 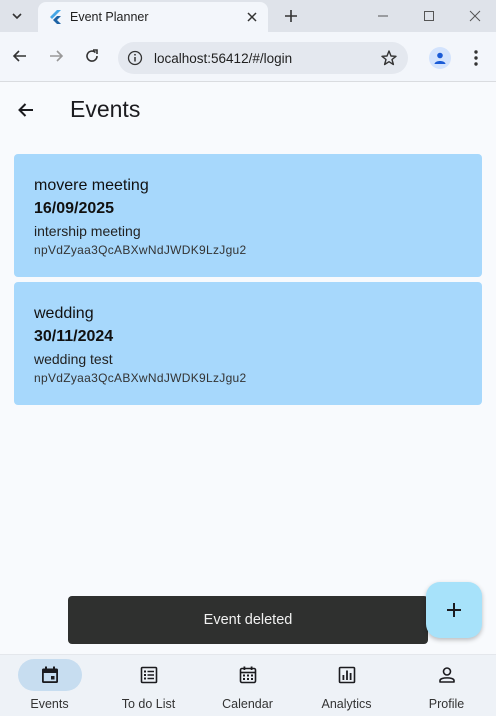 What do you see at coordinates (148, 704) in the screenshot?
I see `nav-label: To do List` at bounding box center [148, 704].